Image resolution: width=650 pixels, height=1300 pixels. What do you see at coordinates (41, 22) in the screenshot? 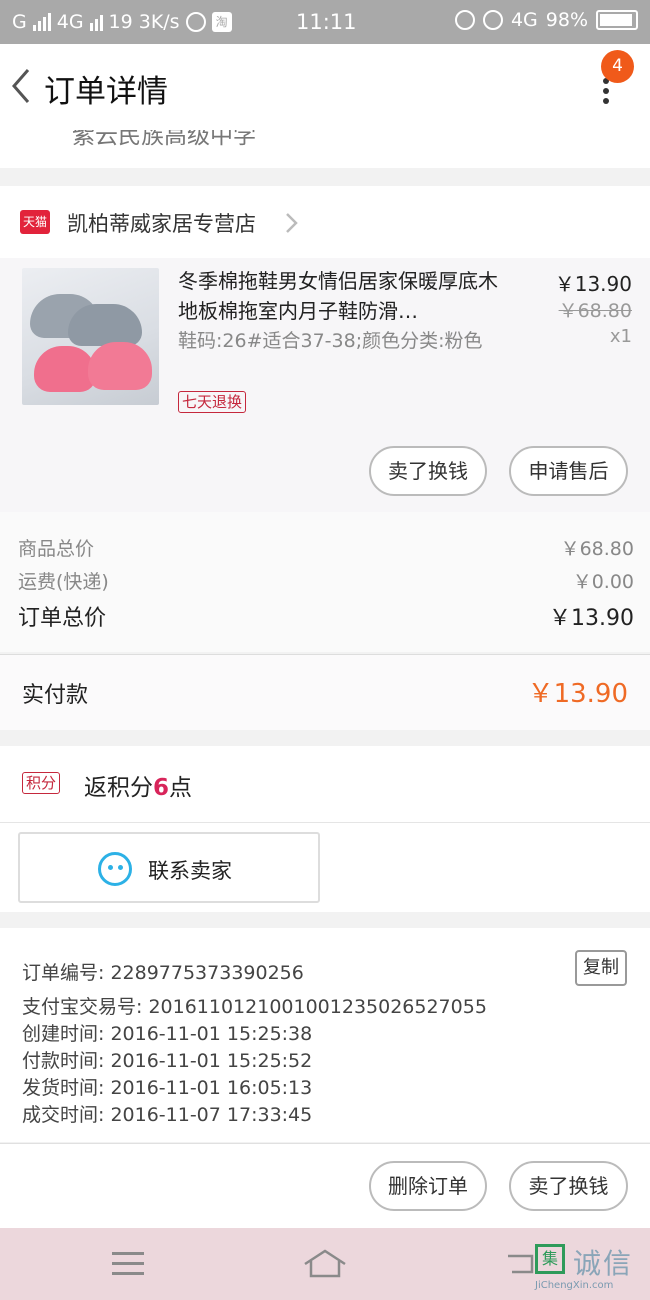
I see `signal-icon` at bounding box center [41, 22].